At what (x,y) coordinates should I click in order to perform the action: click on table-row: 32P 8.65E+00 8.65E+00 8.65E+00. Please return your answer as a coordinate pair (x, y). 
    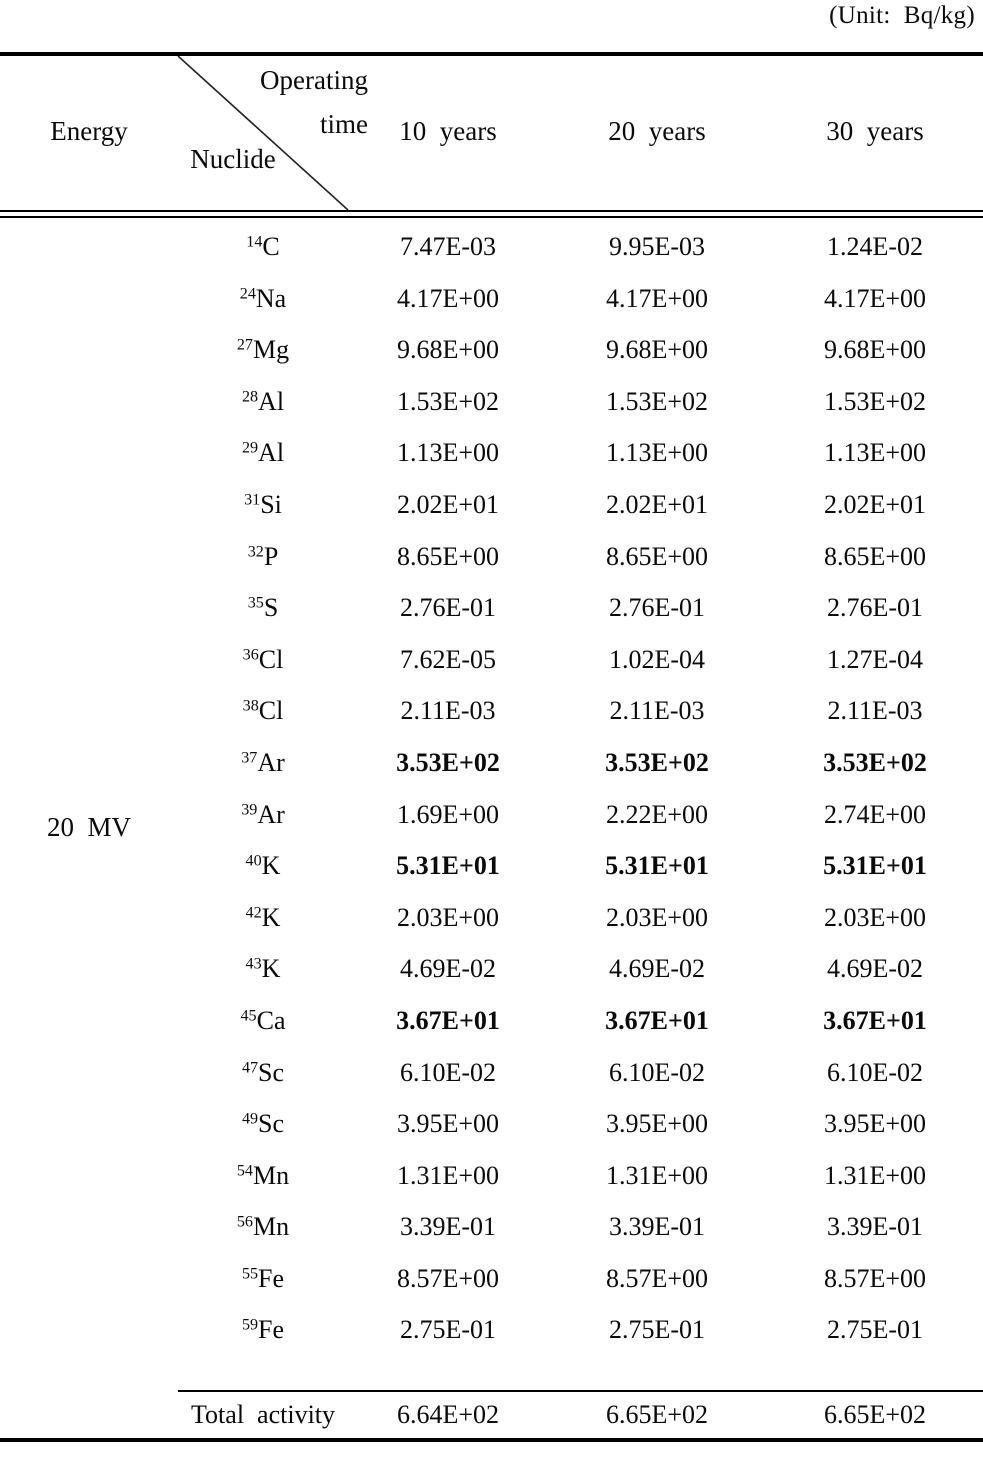
    Looking at the image, I should click on (491, 562).